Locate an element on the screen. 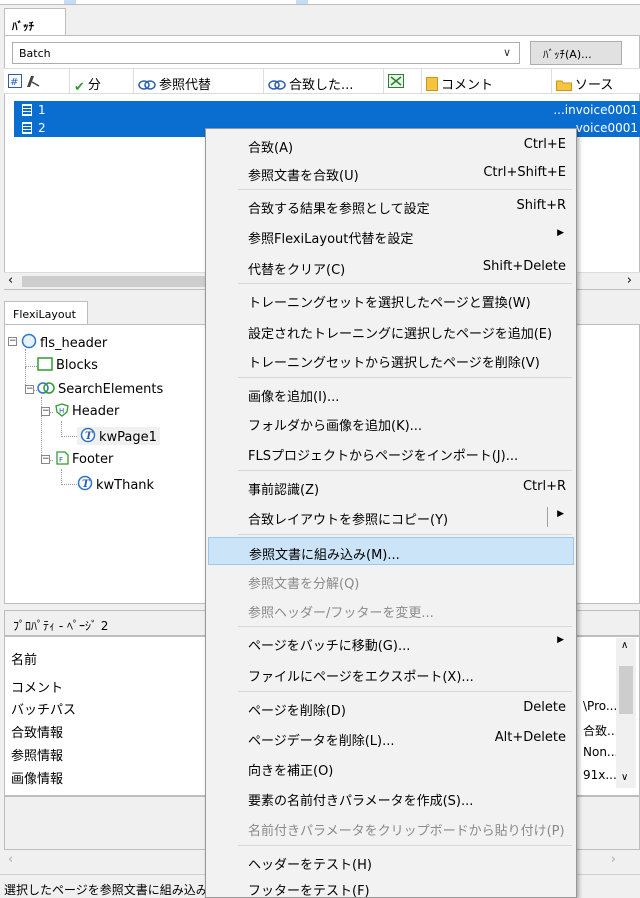  menu-item-match-reference: 参照文書を合致(U) Ctrl+Shift+E is located at coordinates (391, 173).